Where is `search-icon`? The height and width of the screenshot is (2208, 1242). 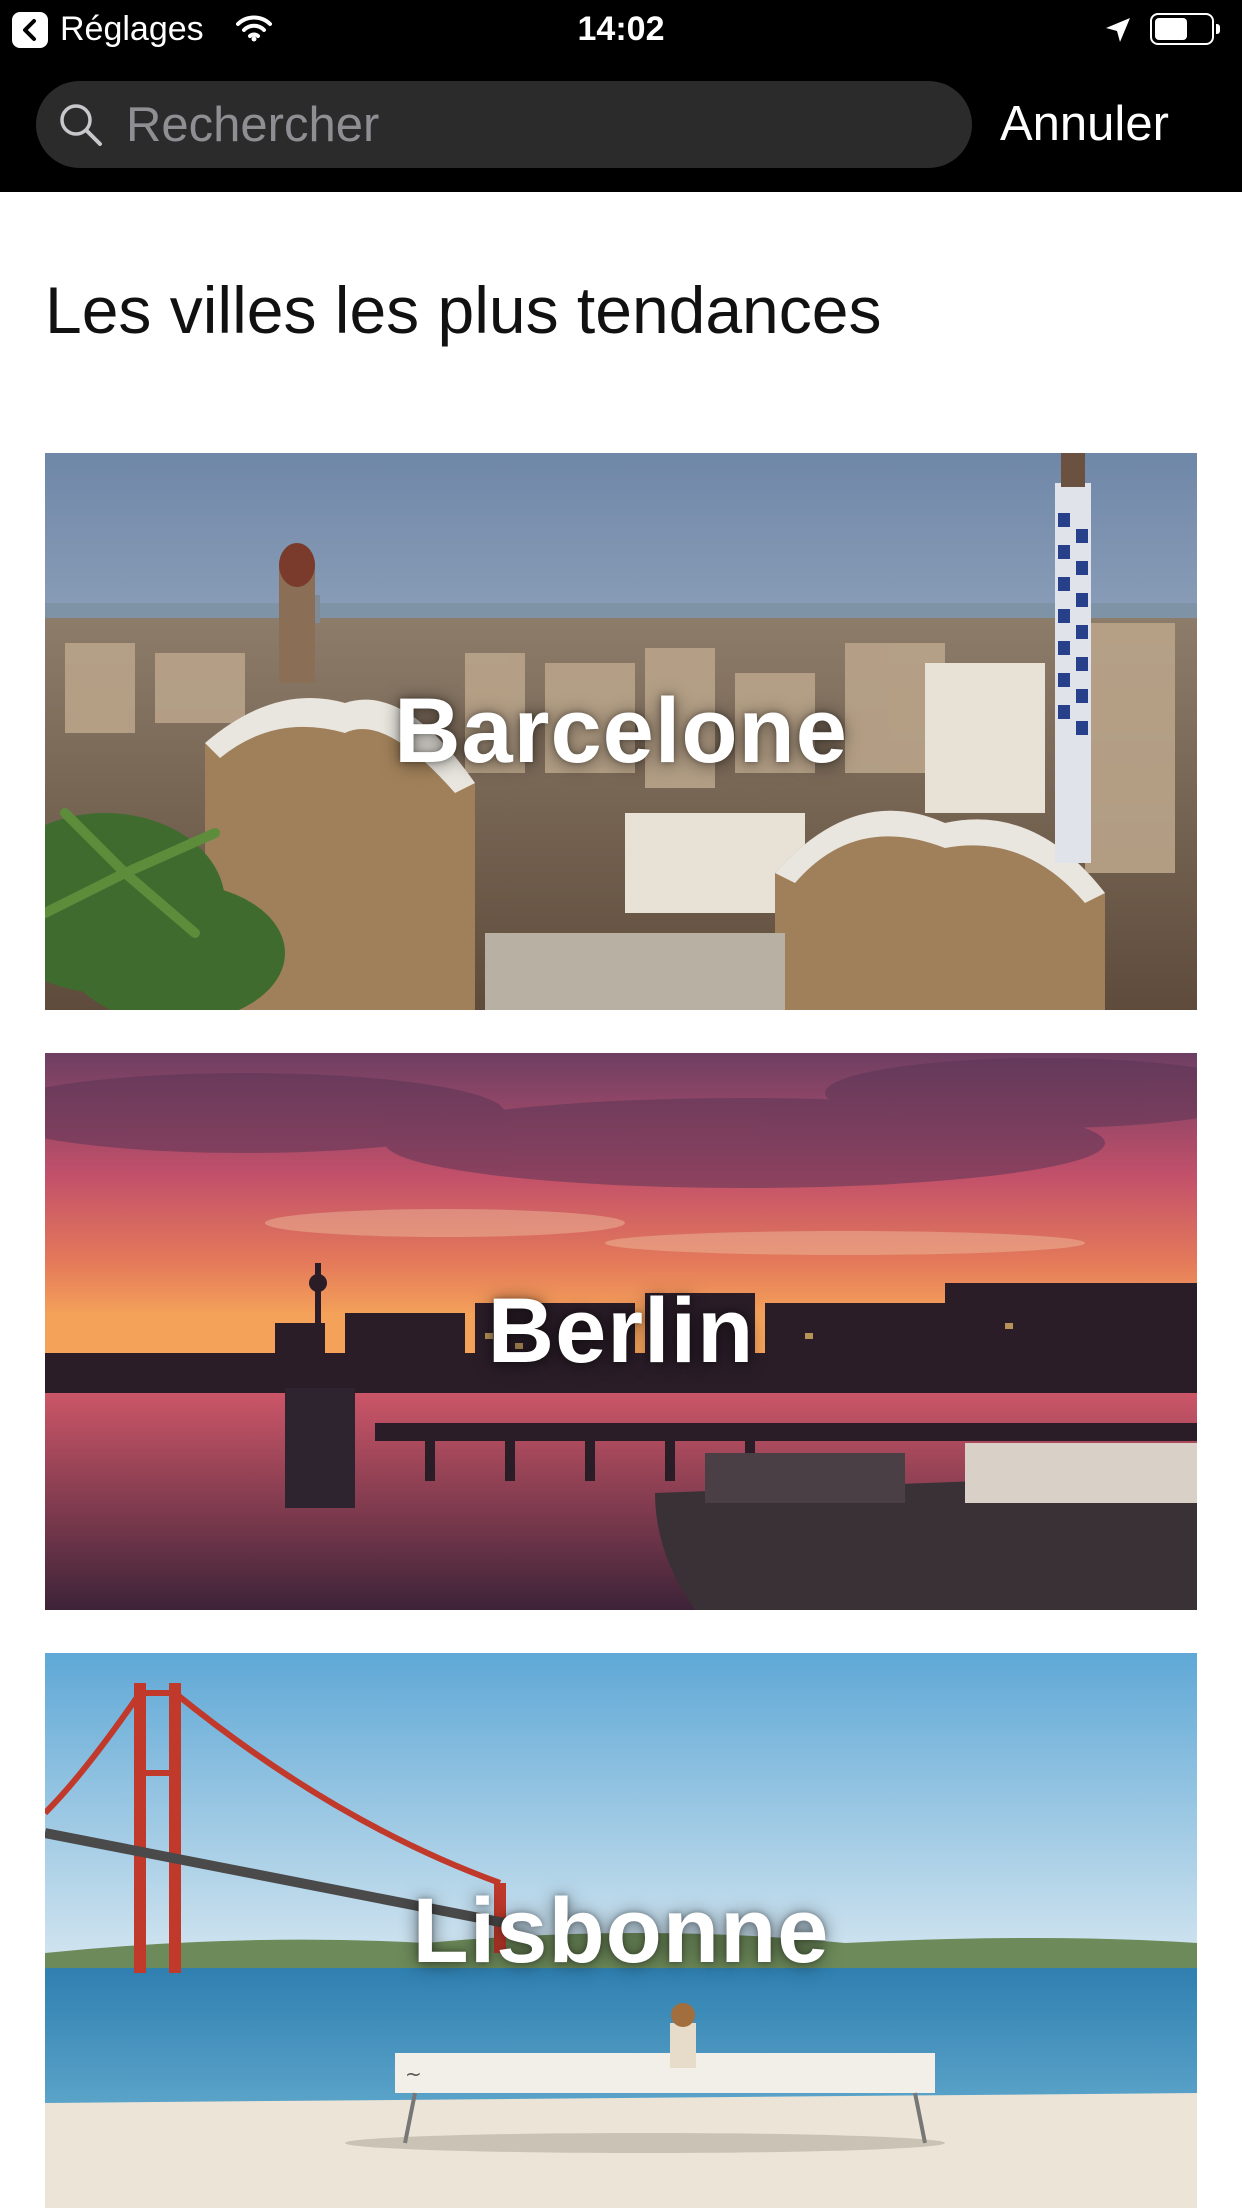
search-icon is located at coordinates (81, 125).